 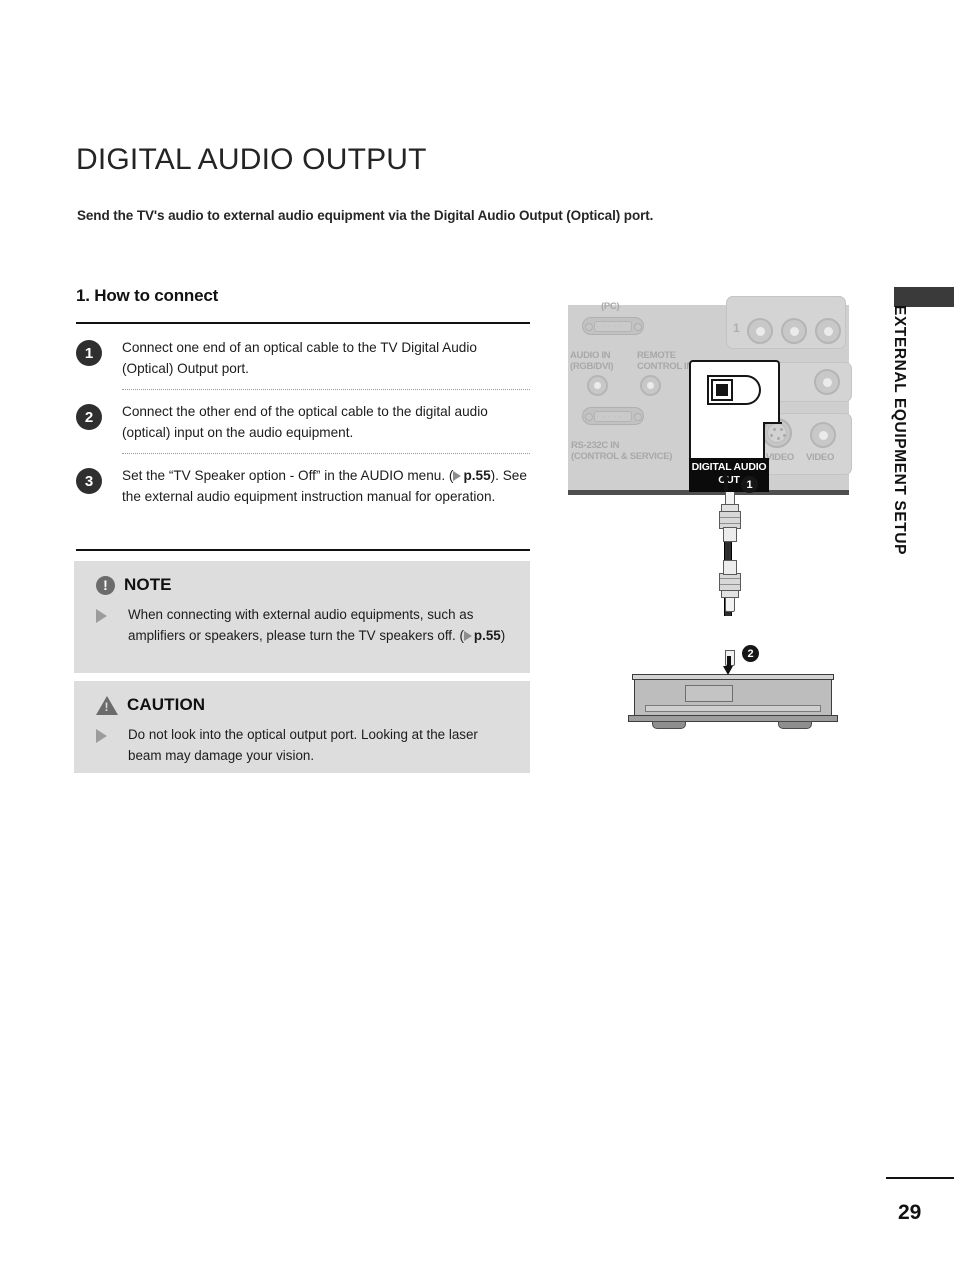 What do you see at coordinates (89, 417) in the screenshot?
I see `step-number-badge-2: 2` at bounding box center [89, 417].